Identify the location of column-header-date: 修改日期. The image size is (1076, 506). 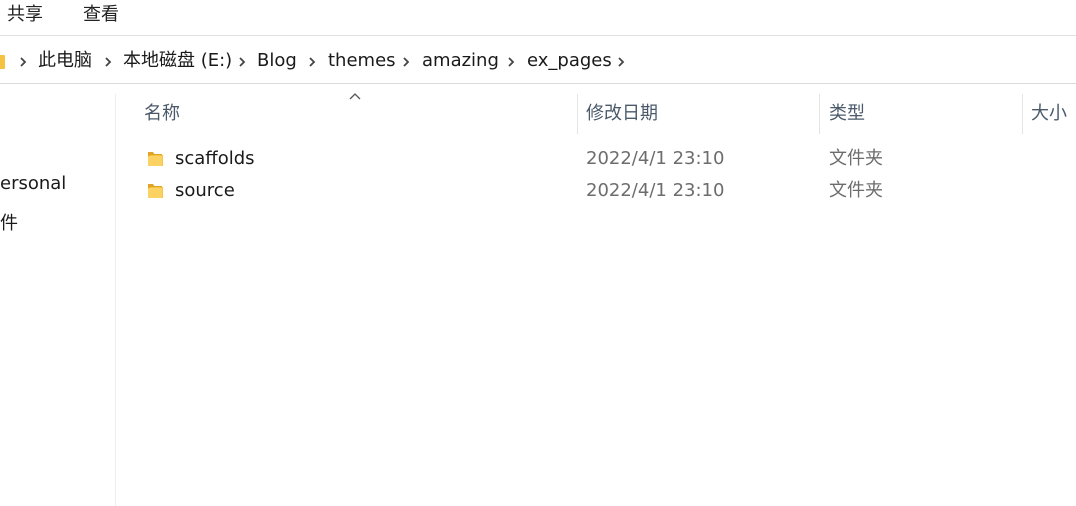
(622, 114).